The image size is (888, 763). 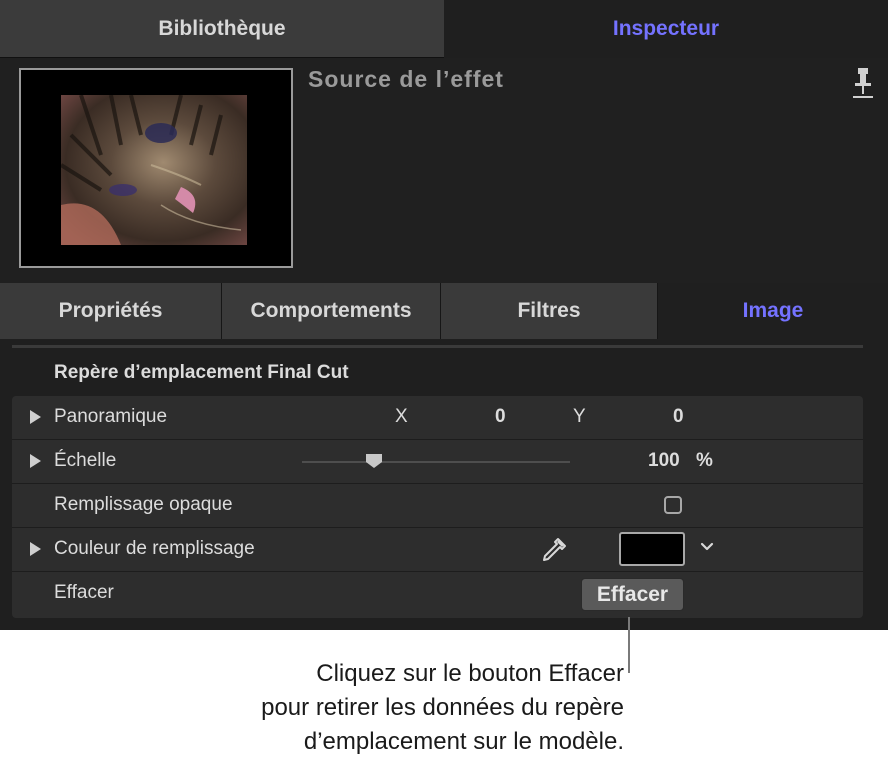 What do you see at coordinates (704, 460) in the screenshot?
I see `scale-unit: %` at bounding box center [704, 460].